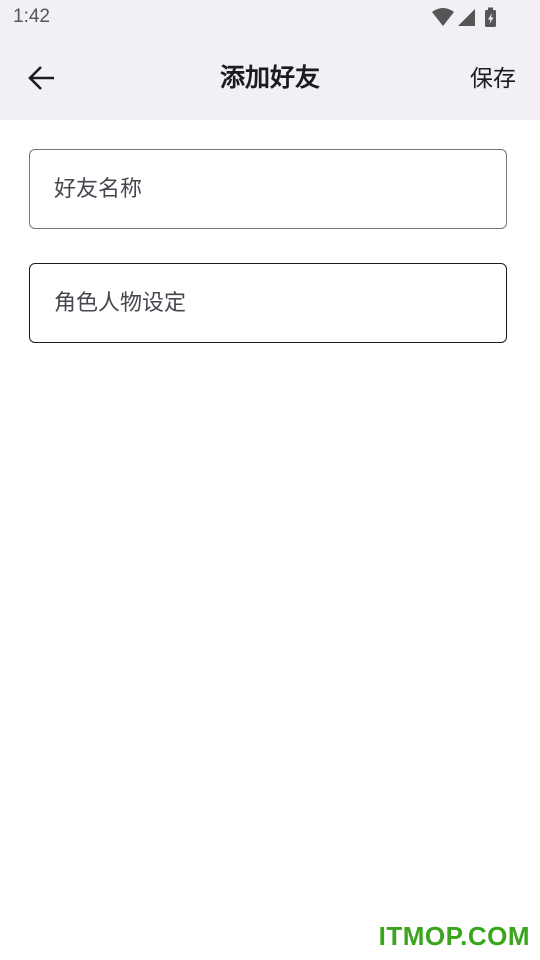 This screenshot has height=960, width=540. What do you see at coordinates (270, 18) in the screenshot?
I see `status-bar: 1:42` at bounding box center [270, 18].